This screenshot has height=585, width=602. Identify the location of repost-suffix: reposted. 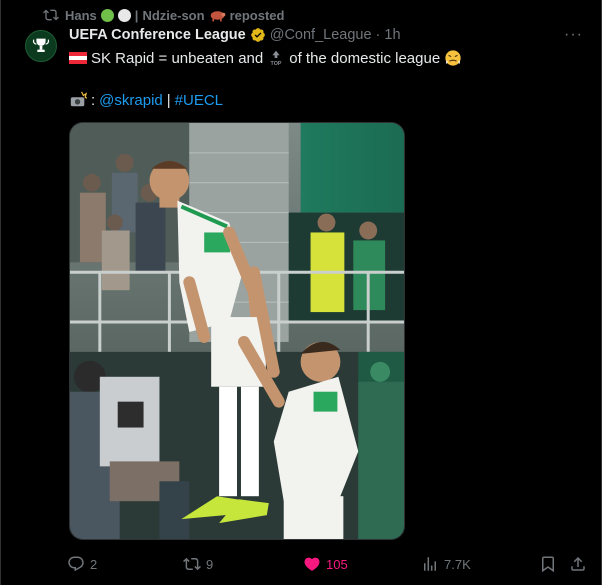
(257, 15).